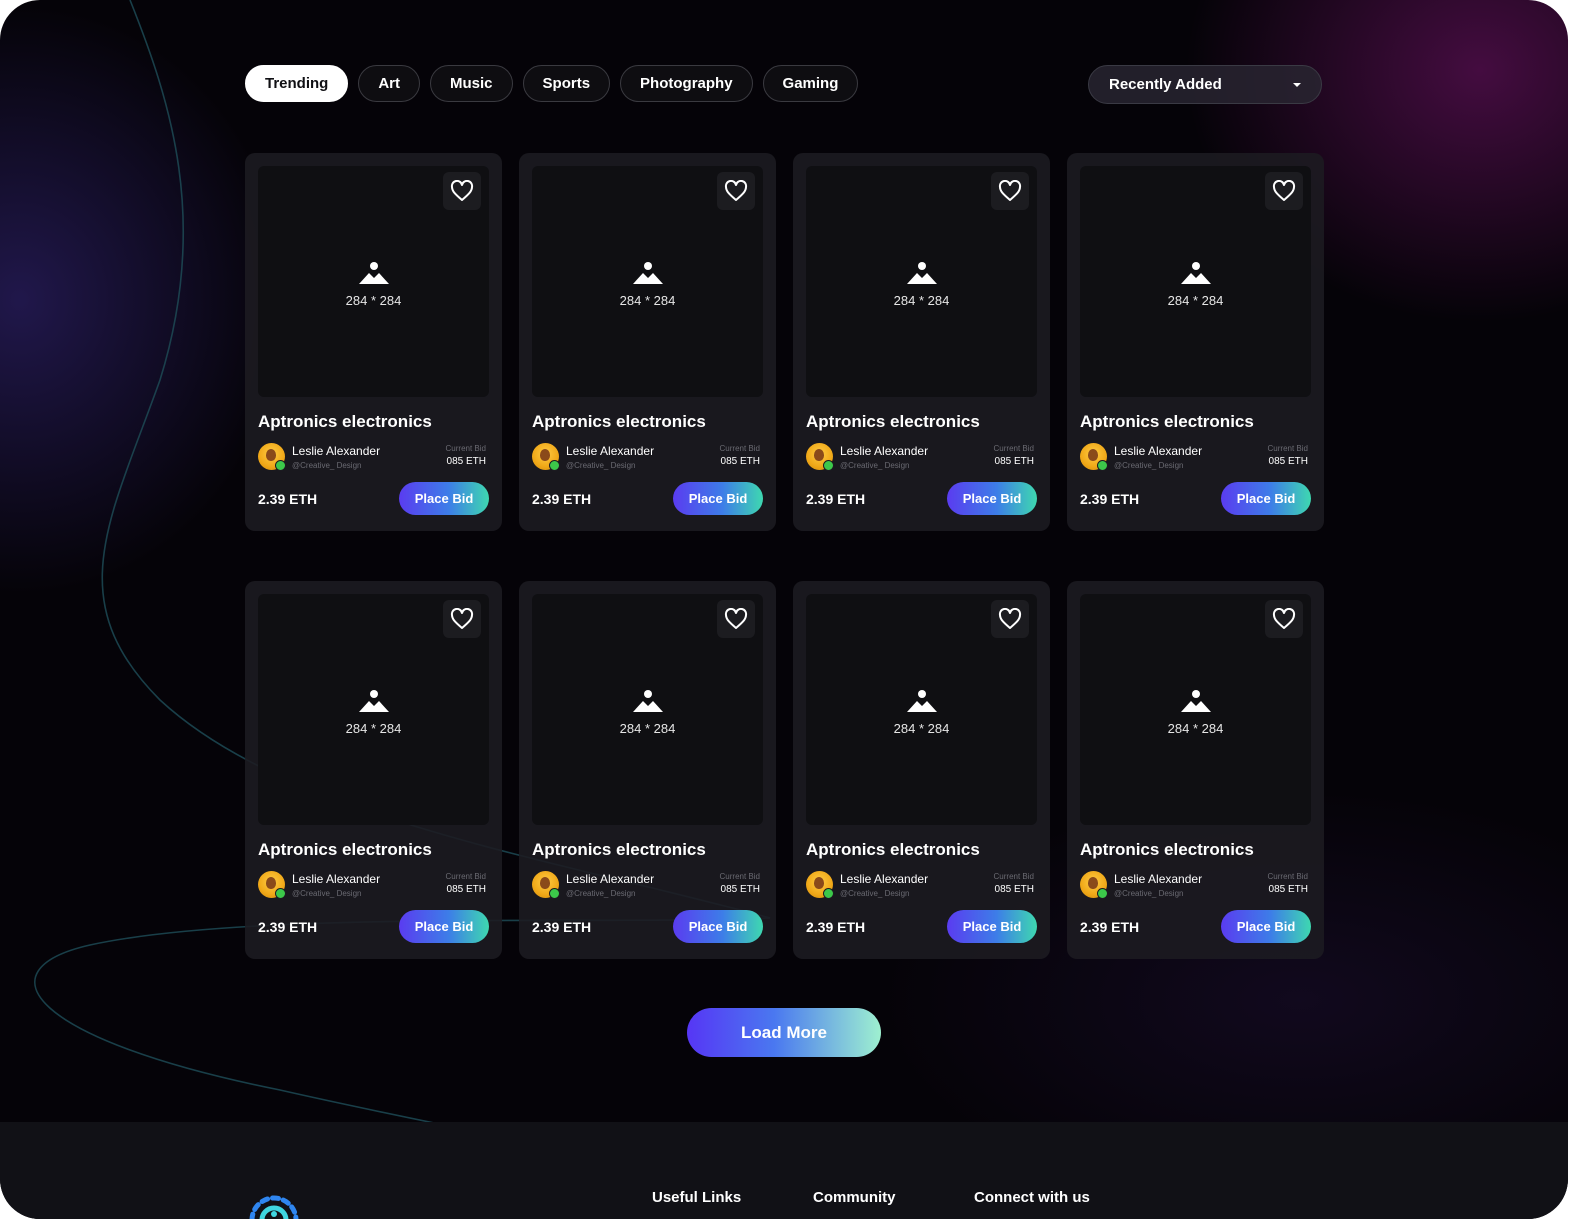 The width and height of the screenshot is (1575, 1224). What do you see at coordinates (297, 83) in the screenshot?
I see `filter-tab-trending: Trending` at bounding box center [297, 83].